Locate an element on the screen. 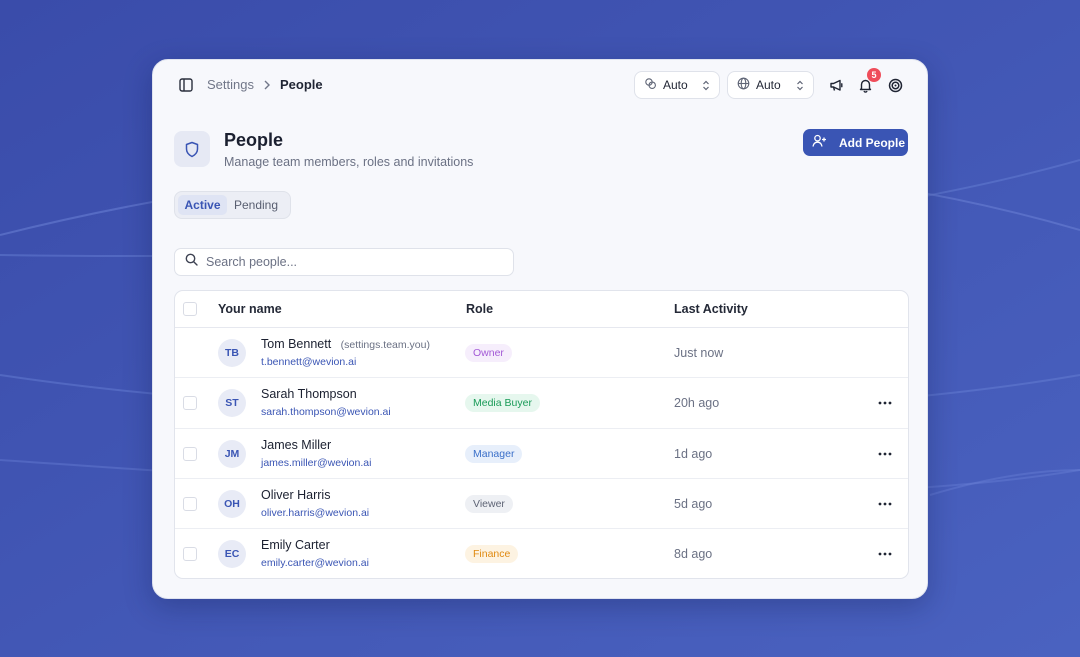  target-icon is located at coordinates (895, 85).